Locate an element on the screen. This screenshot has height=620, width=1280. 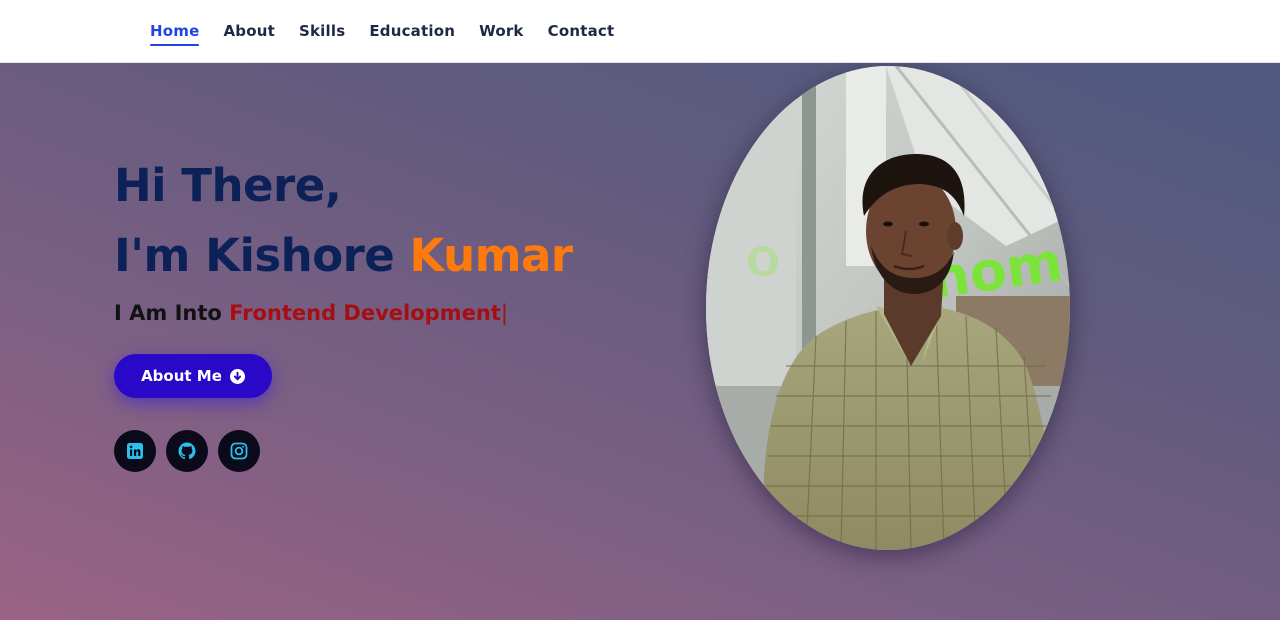
role-typed-text: Frontend Development is located at coordinates (365, 313).